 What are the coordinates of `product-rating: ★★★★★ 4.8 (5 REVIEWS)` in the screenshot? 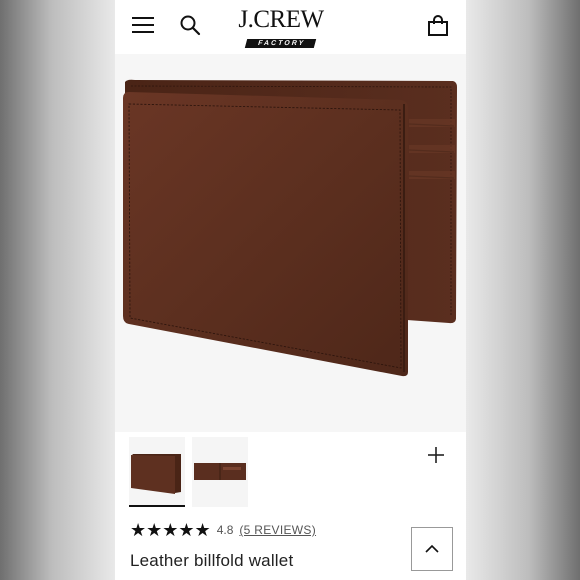 It's located at (223, 530).